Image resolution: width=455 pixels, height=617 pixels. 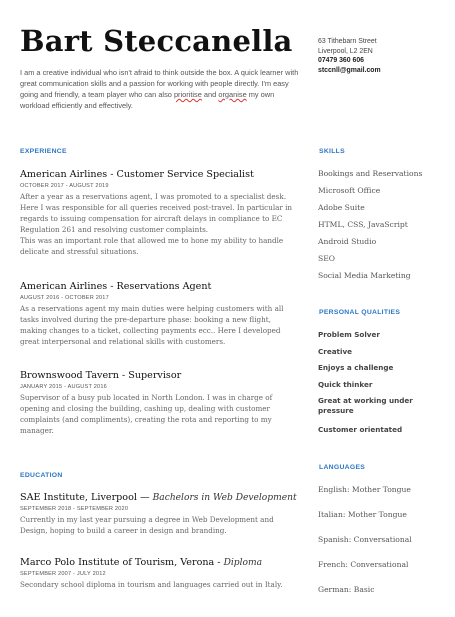 I want to click on degree-name: Diploma, so click(x=243, y=563).